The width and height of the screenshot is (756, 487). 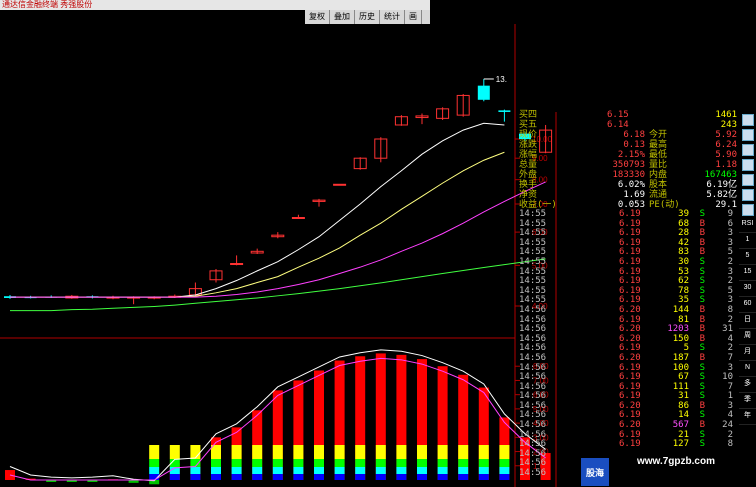 What do you see at coordinates (658, 135) in the screenshot?
I see `stat-label: 今开` at bounding box center [658, 135].